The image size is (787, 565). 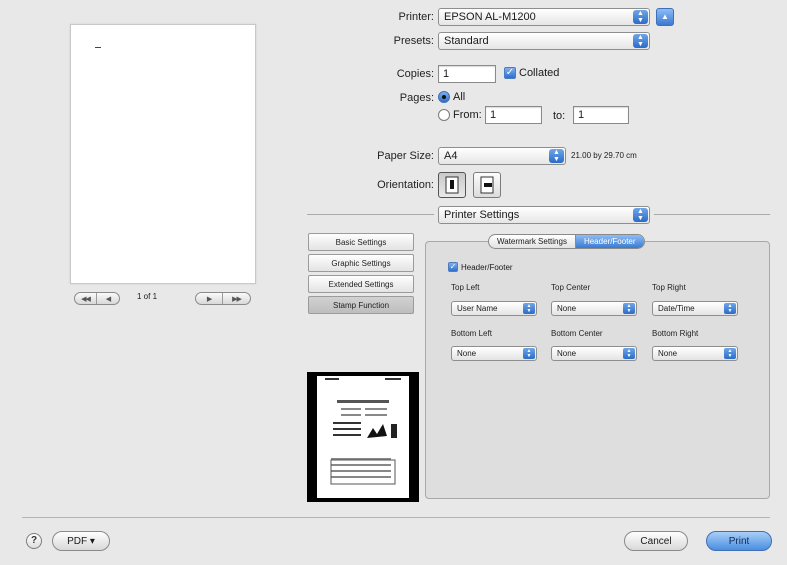 I want to click on paper-size-label: Paper Size:, so click(x=405, y=156).